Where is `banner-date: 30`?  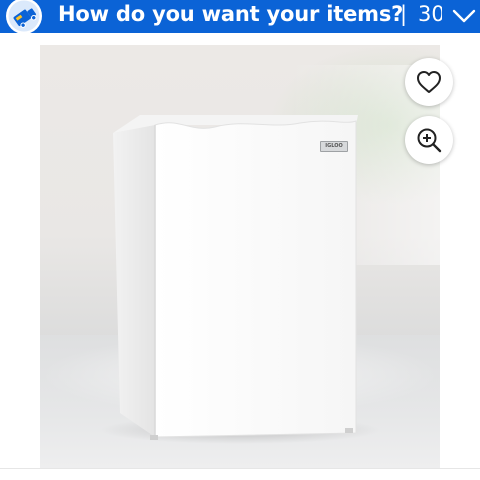
banner-date: 30 is located at coordinates (430, 14).